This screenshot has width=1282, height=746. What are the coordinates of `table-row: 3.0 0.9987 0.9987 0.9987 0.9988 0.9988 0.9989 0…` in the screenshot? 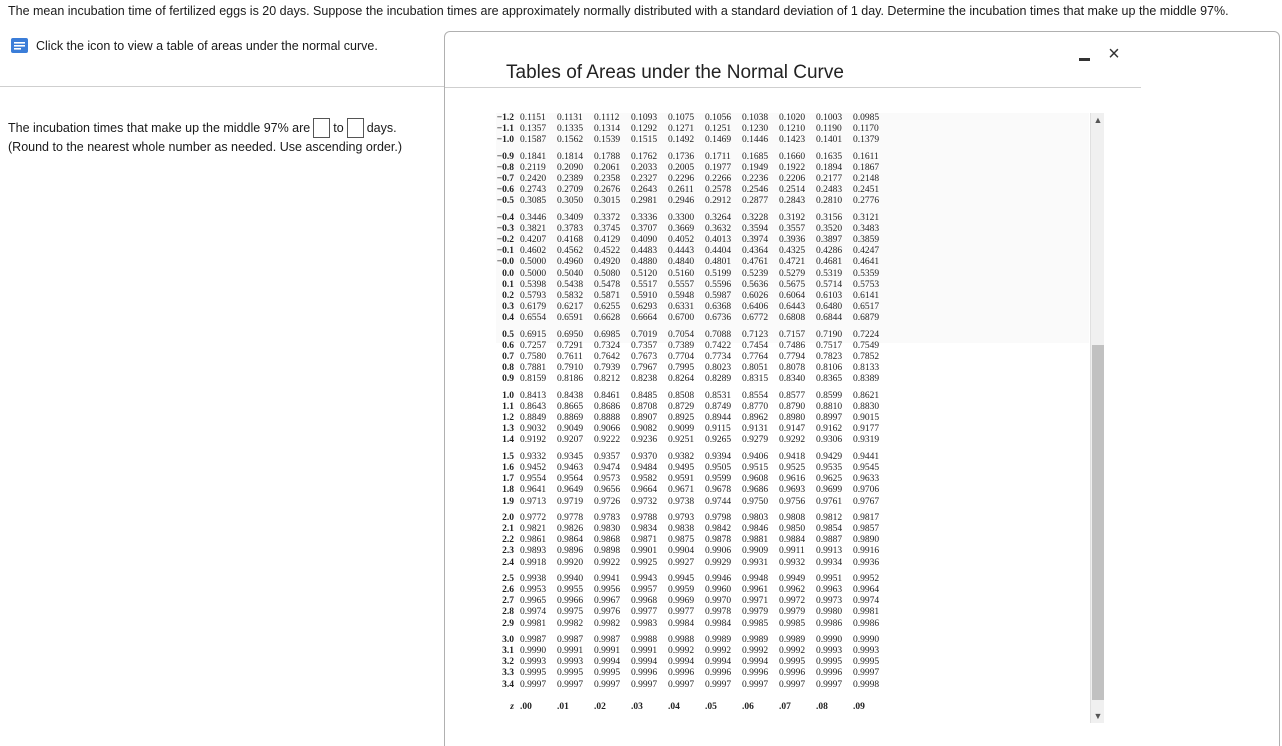 It's located at (693, 640).